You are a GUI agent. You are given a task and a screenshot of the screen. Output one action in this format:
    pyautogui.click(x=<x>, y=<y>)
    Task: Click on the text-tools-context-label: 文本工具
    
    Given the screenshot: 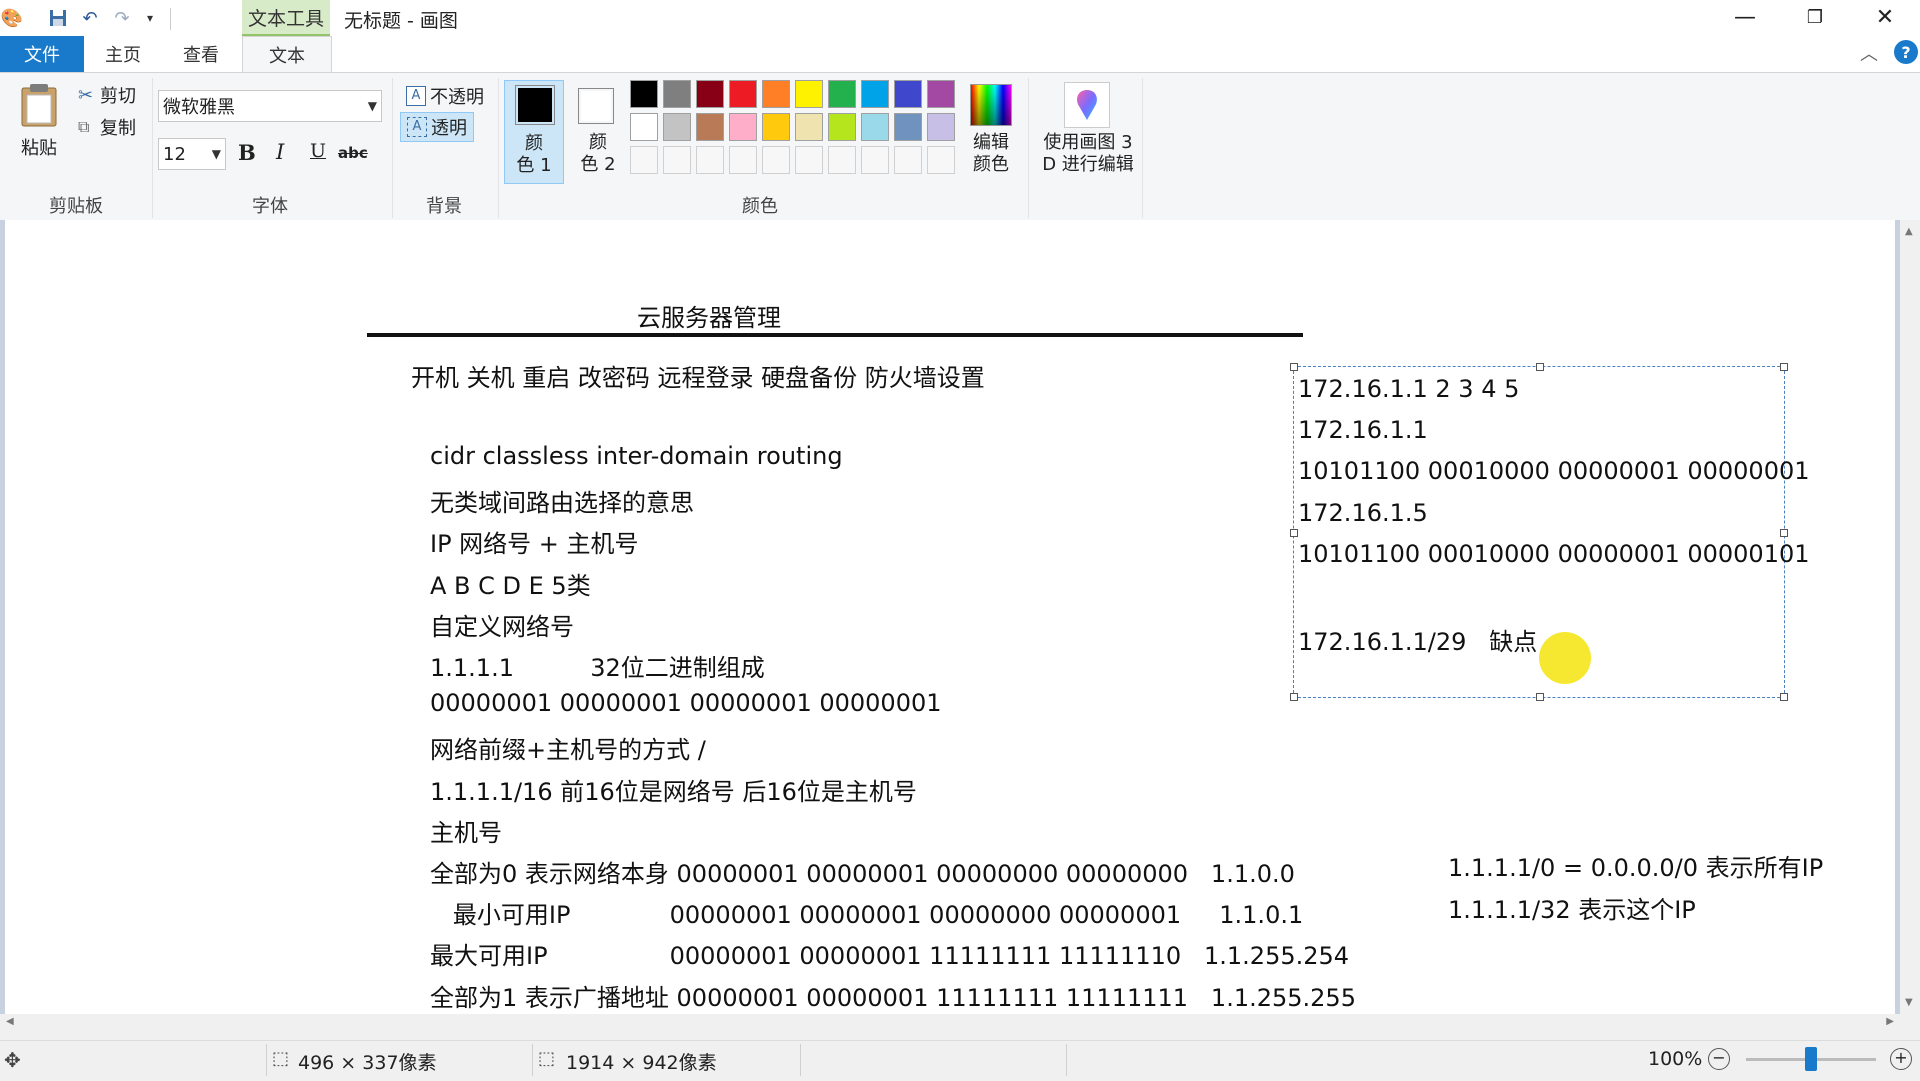 What is the action you would take?
    pyautogui.click(x=286, y=18)
    